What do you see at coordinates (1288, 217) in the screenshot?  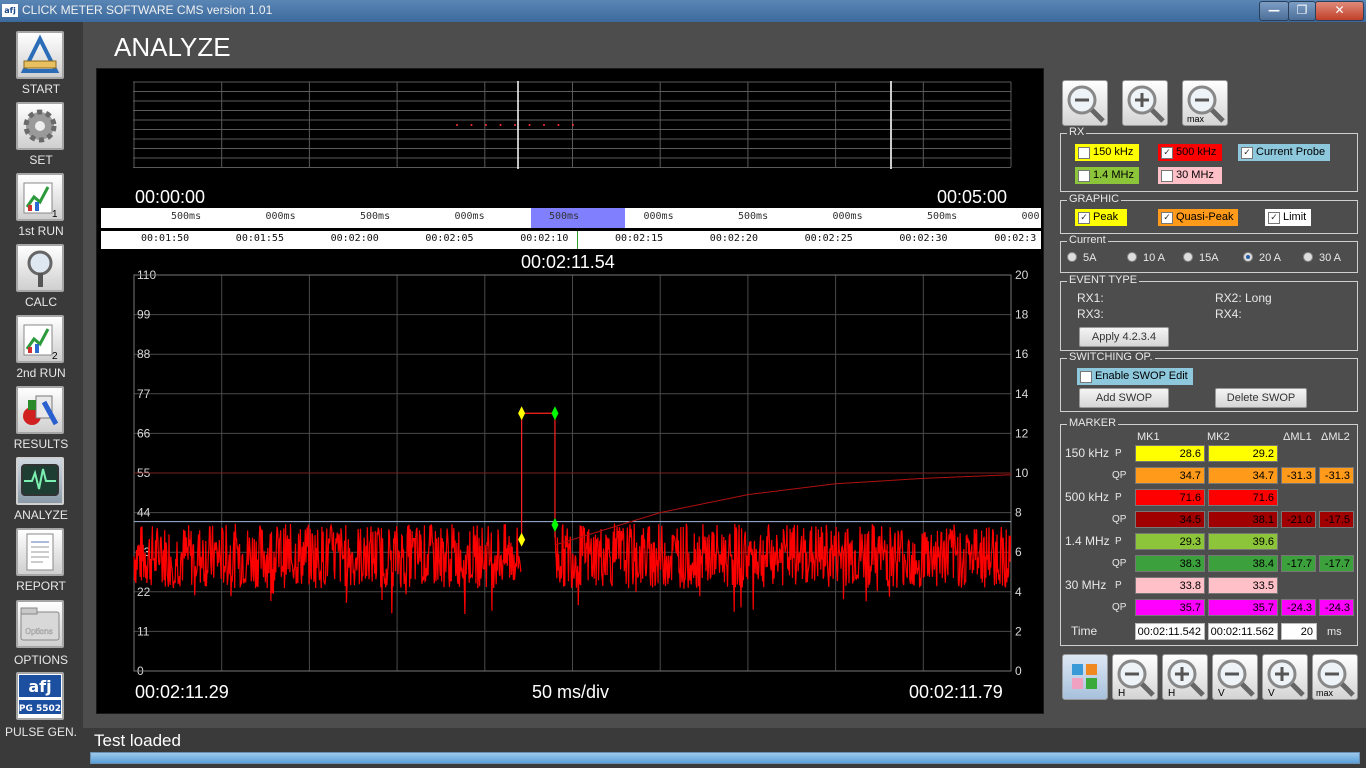 I see `graphic-limit-checkbox: ✓ Limit` at bounding box center [1288, 217].